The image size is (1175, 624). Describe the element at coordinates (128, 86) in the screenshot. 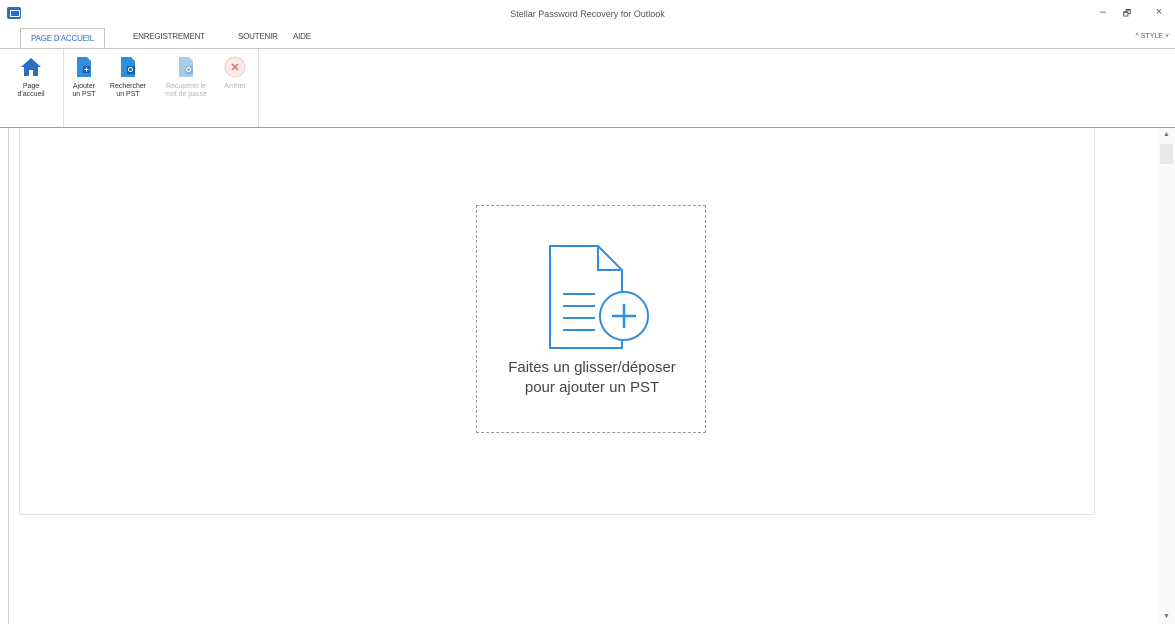

I see `search-pst-label-1: Rechercher` at that location.